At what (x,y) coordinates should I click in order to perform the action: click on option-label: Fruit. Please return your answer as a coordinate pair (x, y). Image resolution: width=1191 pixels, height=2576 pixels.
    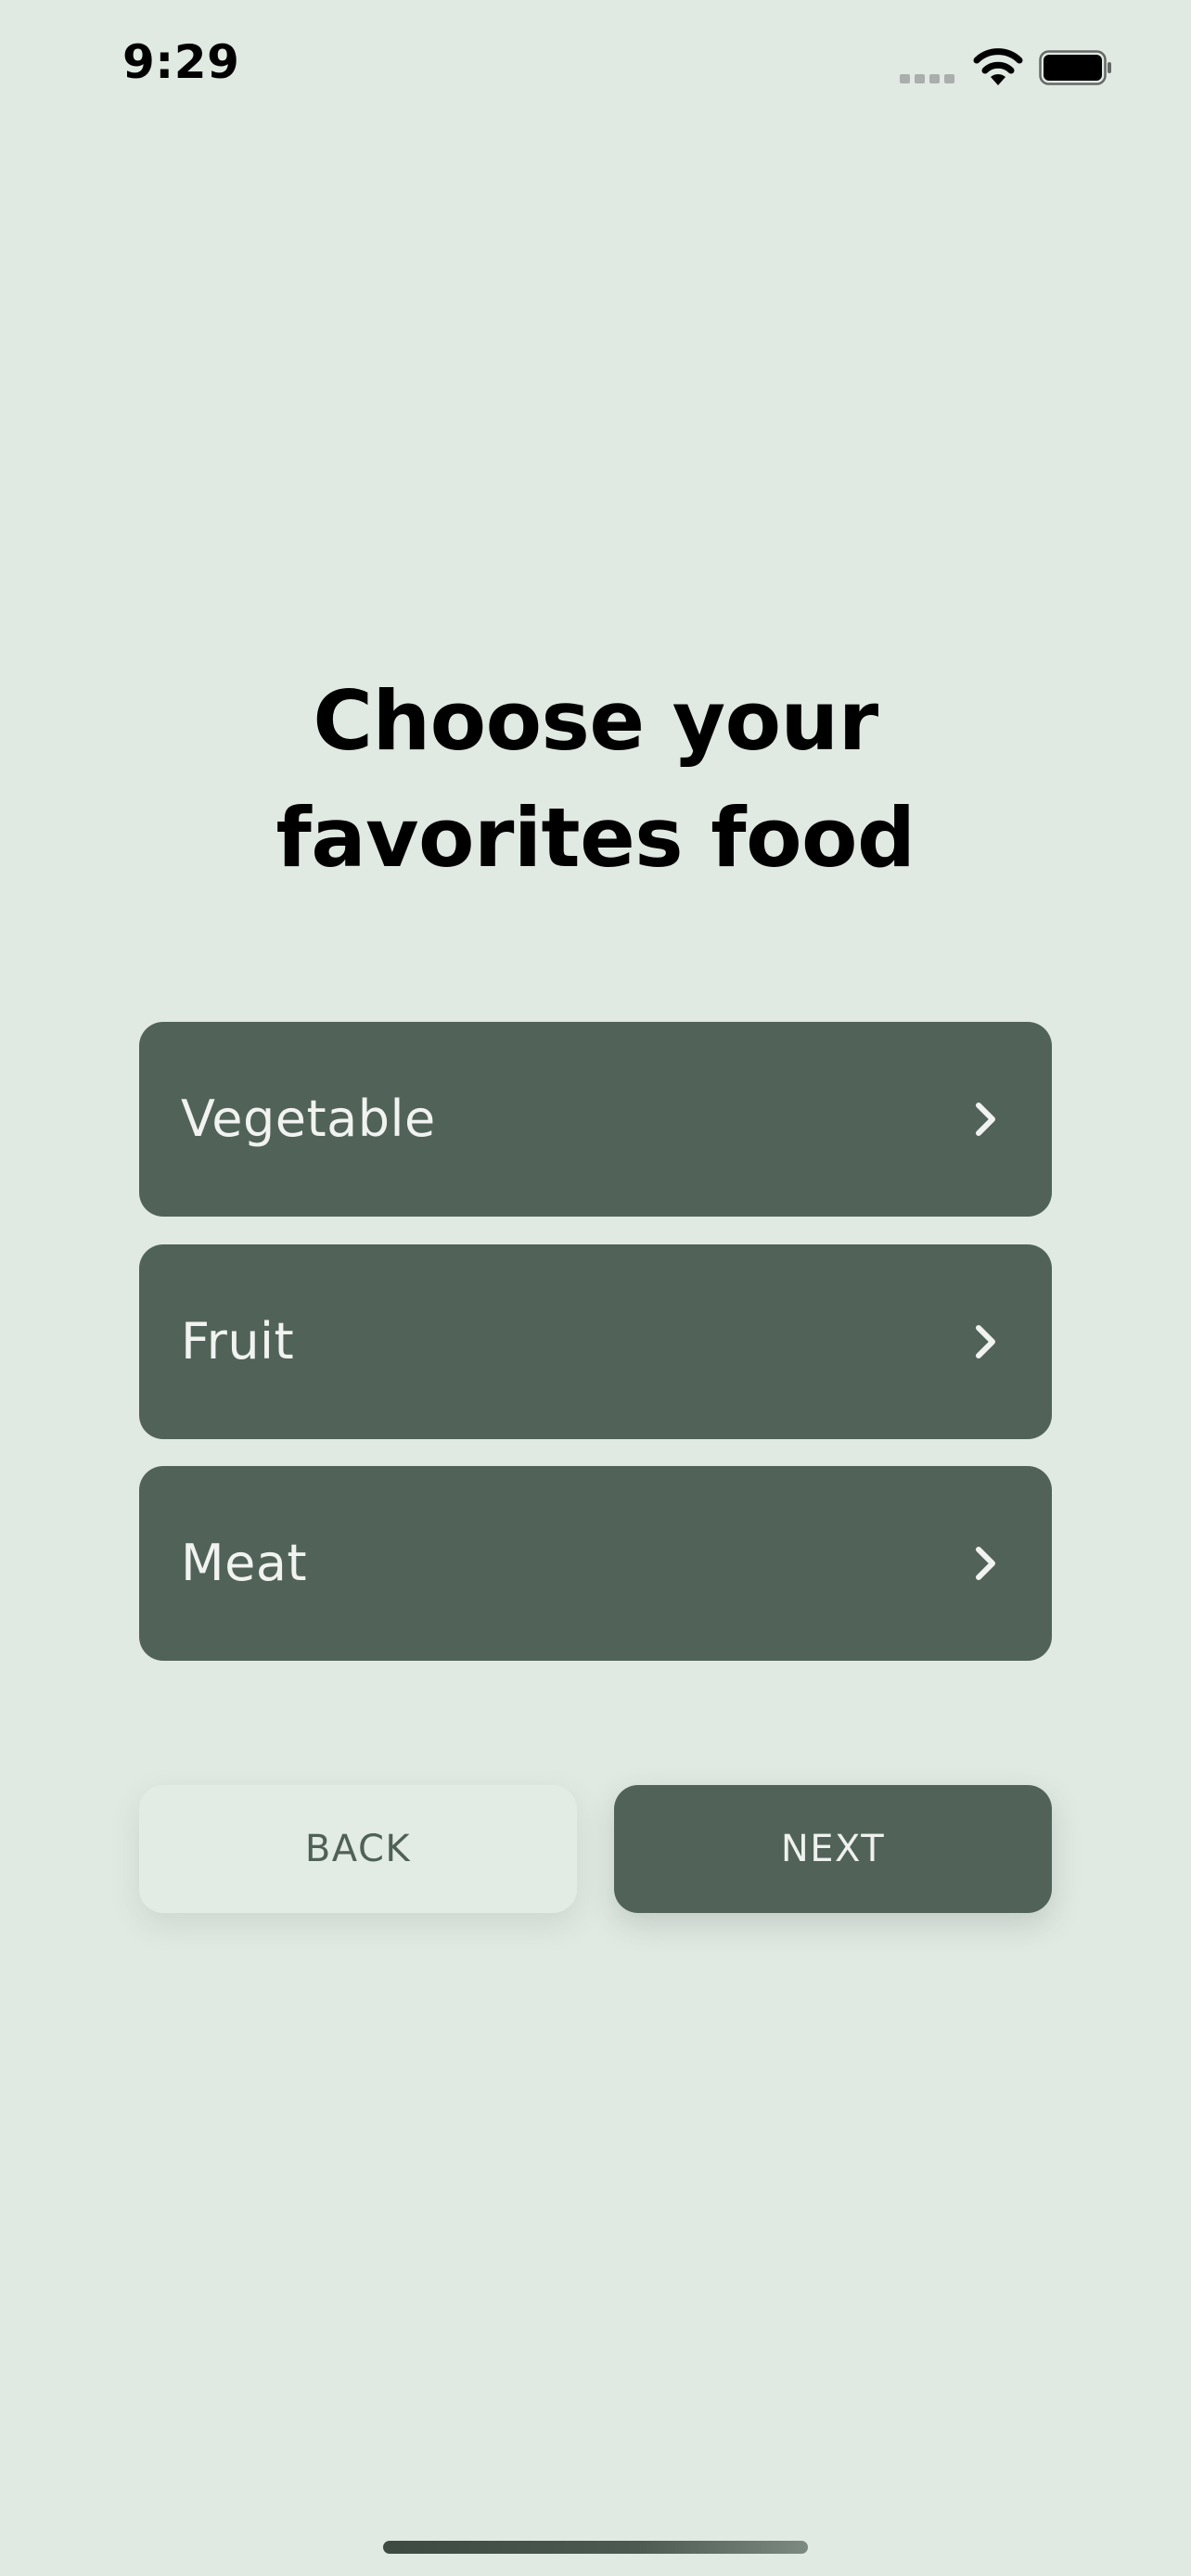
    Looking at the image, I should click on (238, 1341).